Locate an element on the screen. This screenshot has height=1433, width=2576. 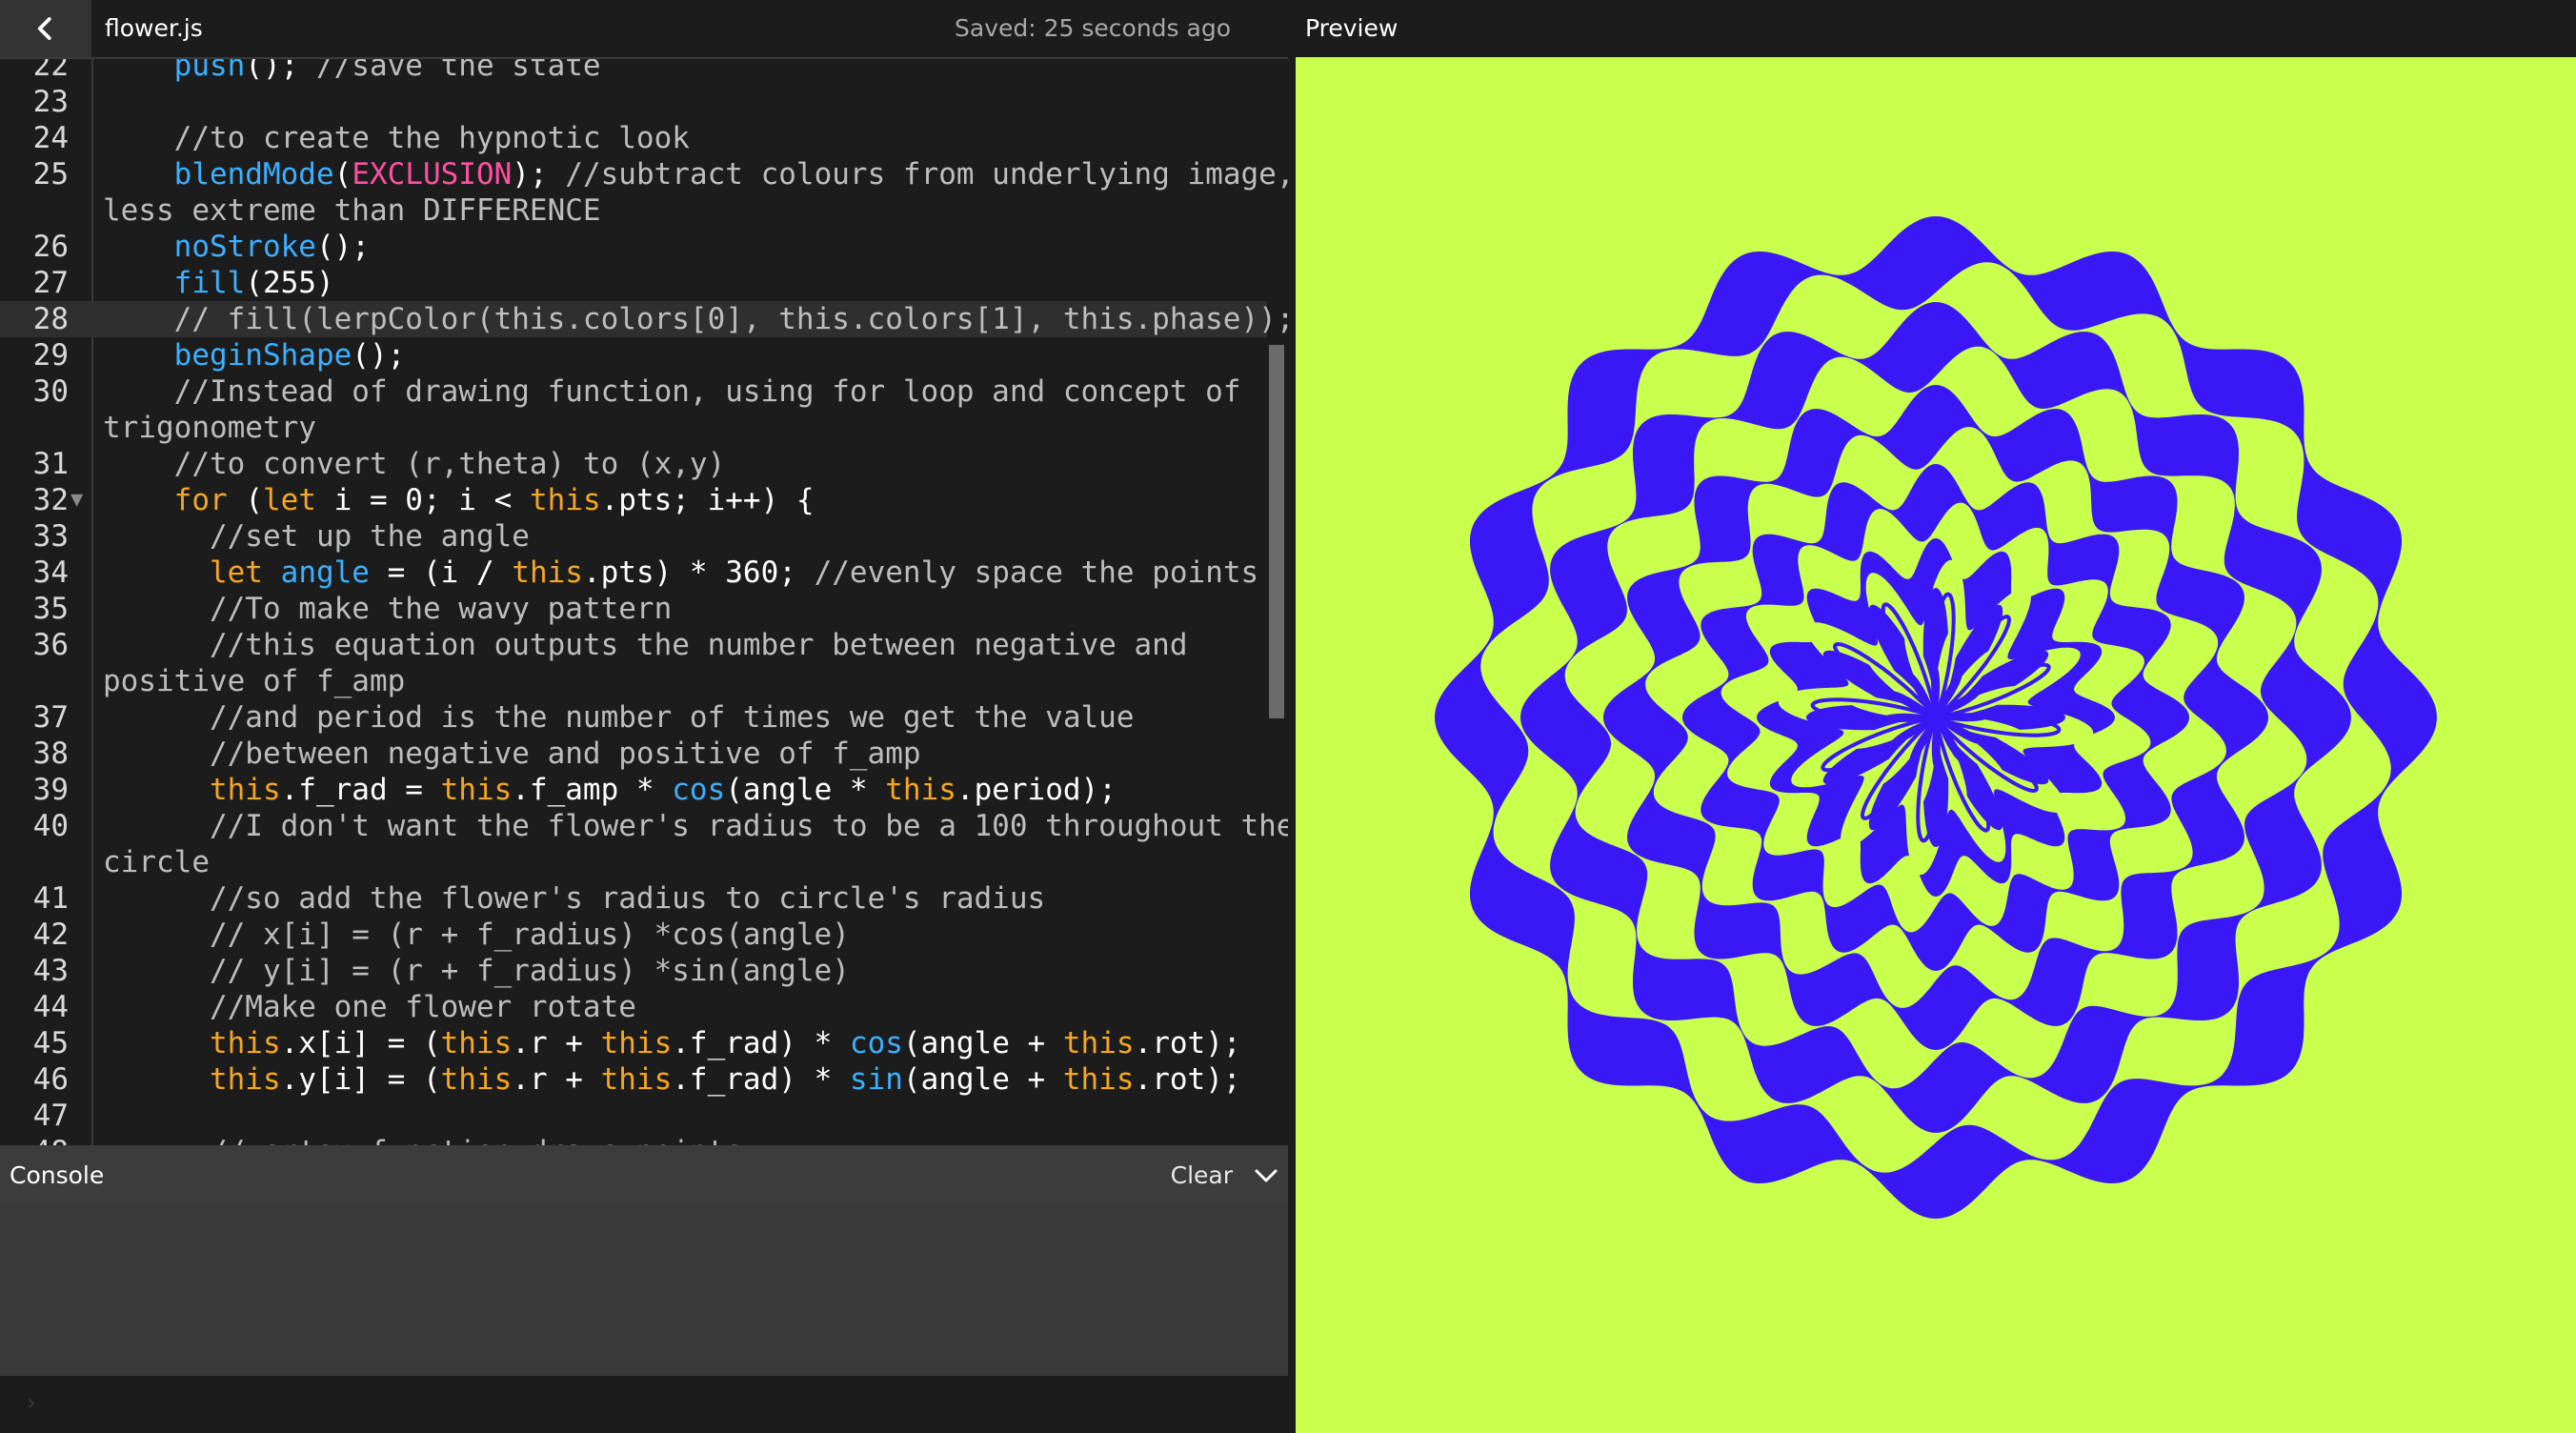
code-text: //to convert (r,theta) to (x,y) is located at coordinates (450, 464).